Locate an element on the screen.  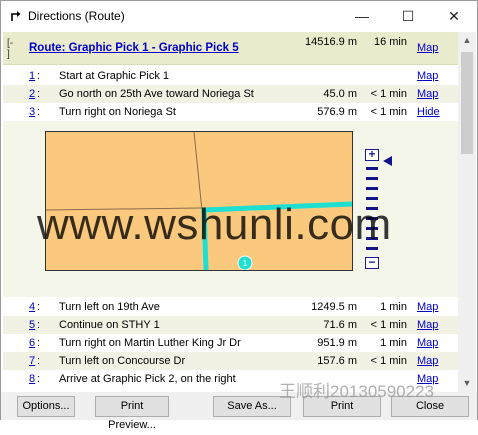
window-title: Directions (Route) is located at coordinates (76, 16).